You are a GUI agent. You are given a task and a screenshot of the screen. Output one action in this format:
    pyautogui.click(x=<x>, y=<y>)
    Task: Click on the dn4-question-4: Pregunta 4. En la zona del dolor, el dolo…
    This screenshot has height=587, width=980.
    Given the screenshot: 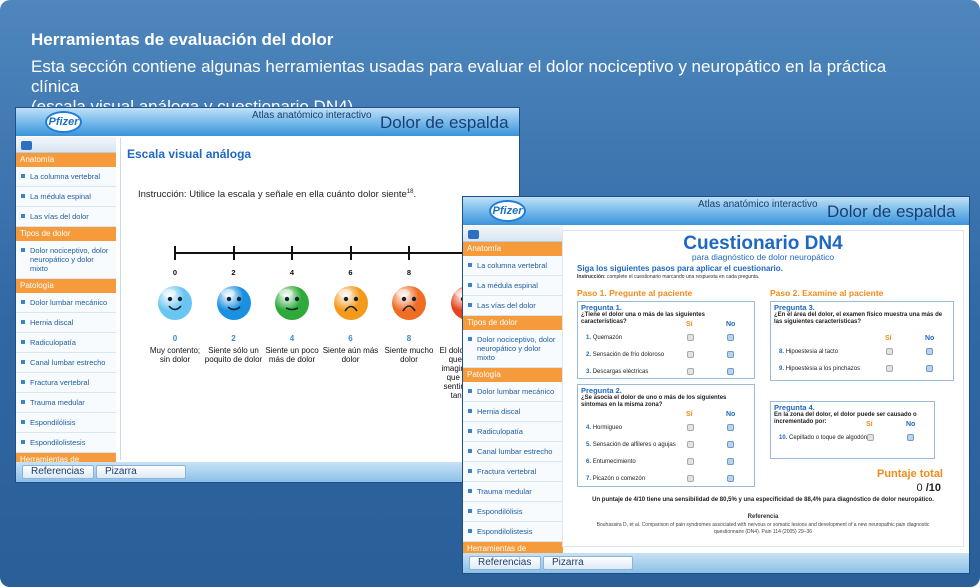 What is the action you would take?
    pyautogui.click(x=852, y=430)
    